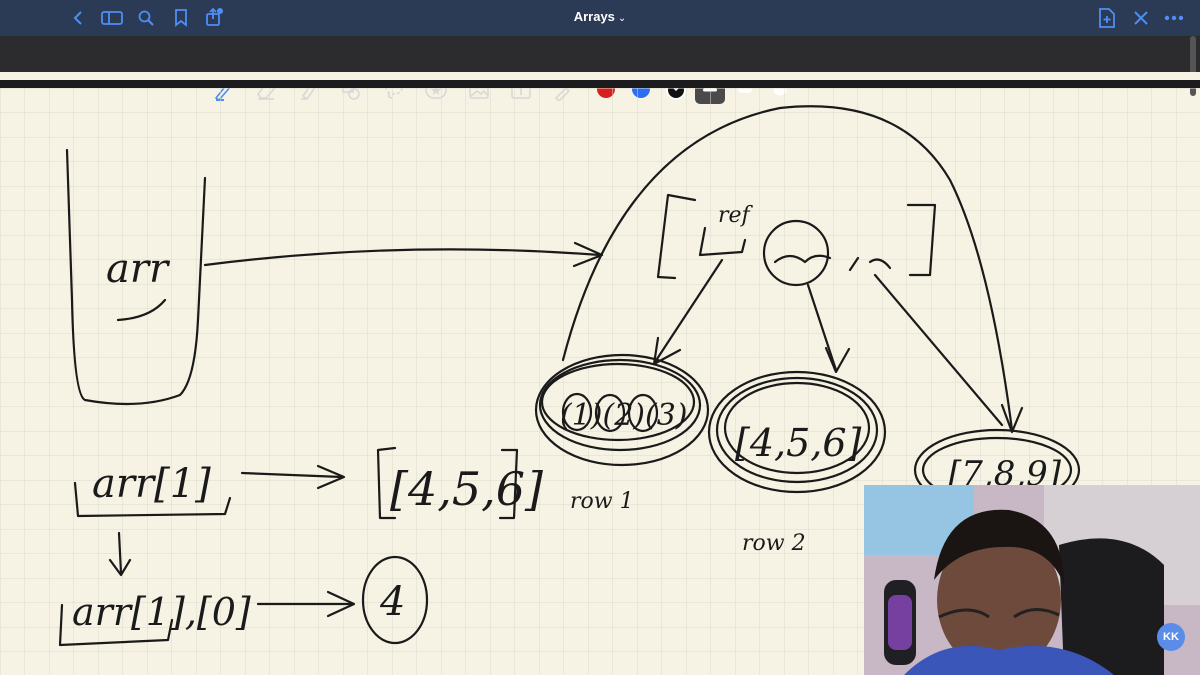 This screenshot has height=675, width=1200. What do you see at coordinates (151, 484) in the screenshot?
I see `expr1-text: arr[1]` at bounding box center [151, 484].